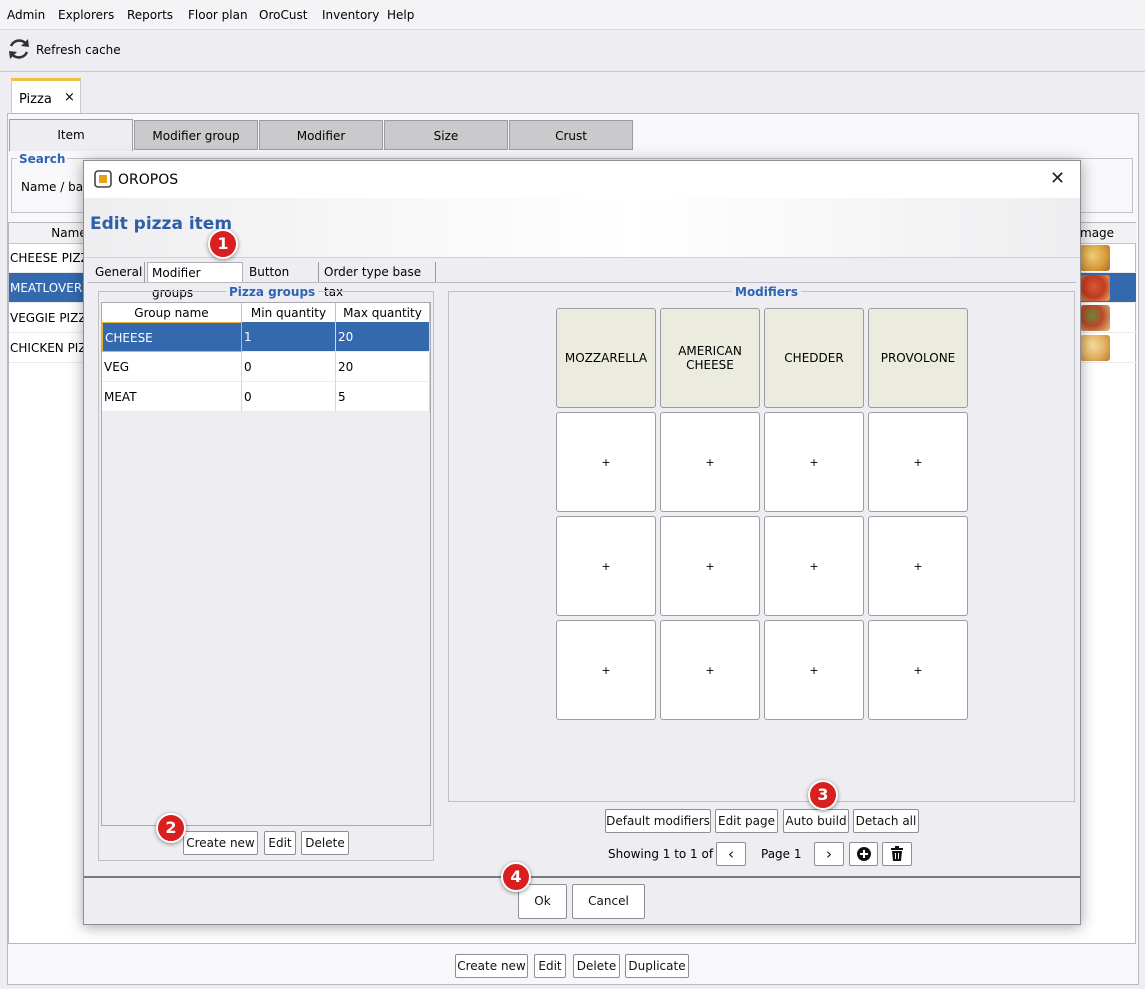 The height and width of the screenshot is (989, 1145). Describe the element at coordinates (195, 281) in the screenshot. I see `tab-modifier-groups: Modifier groups` at that location.